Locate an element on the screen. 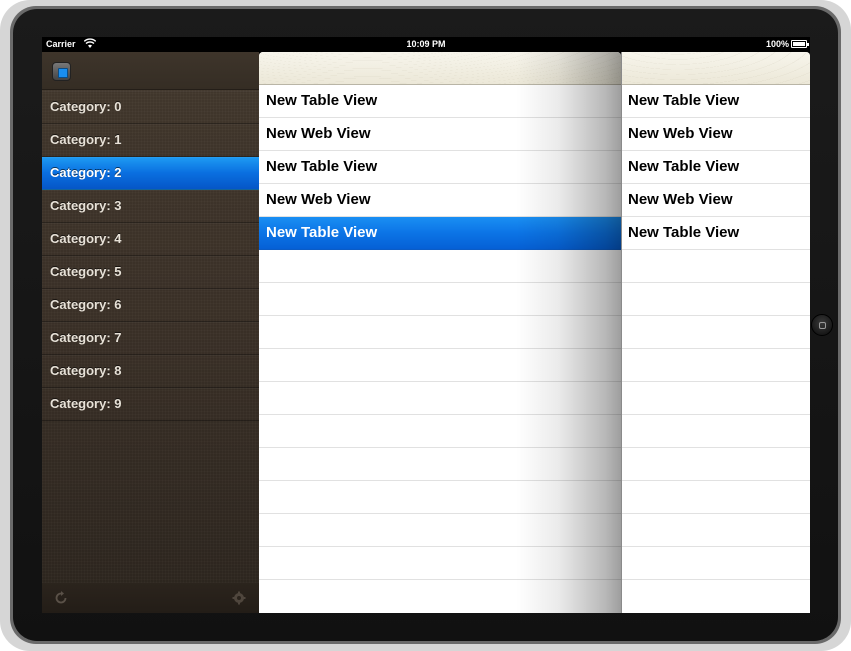 Image resolution: width=851 pixels, height=651 pixels. status-bar: Carrier 10:09 PM 100% is located at coordinates (426, 44).